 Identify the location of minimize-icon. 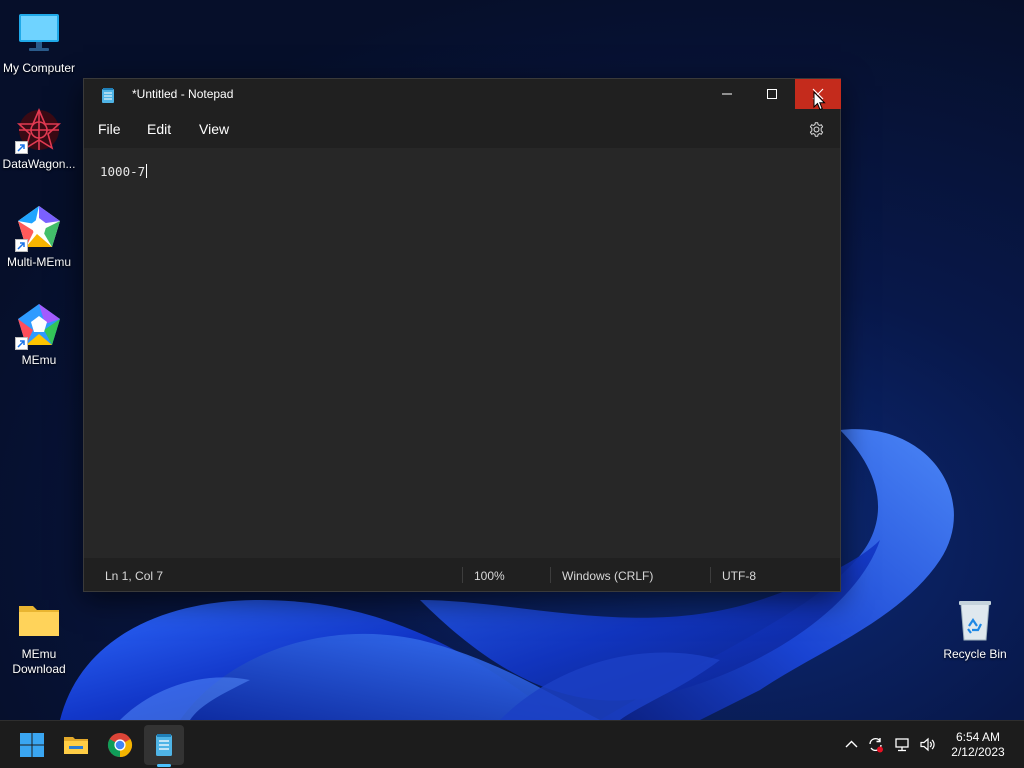
(727, 94).